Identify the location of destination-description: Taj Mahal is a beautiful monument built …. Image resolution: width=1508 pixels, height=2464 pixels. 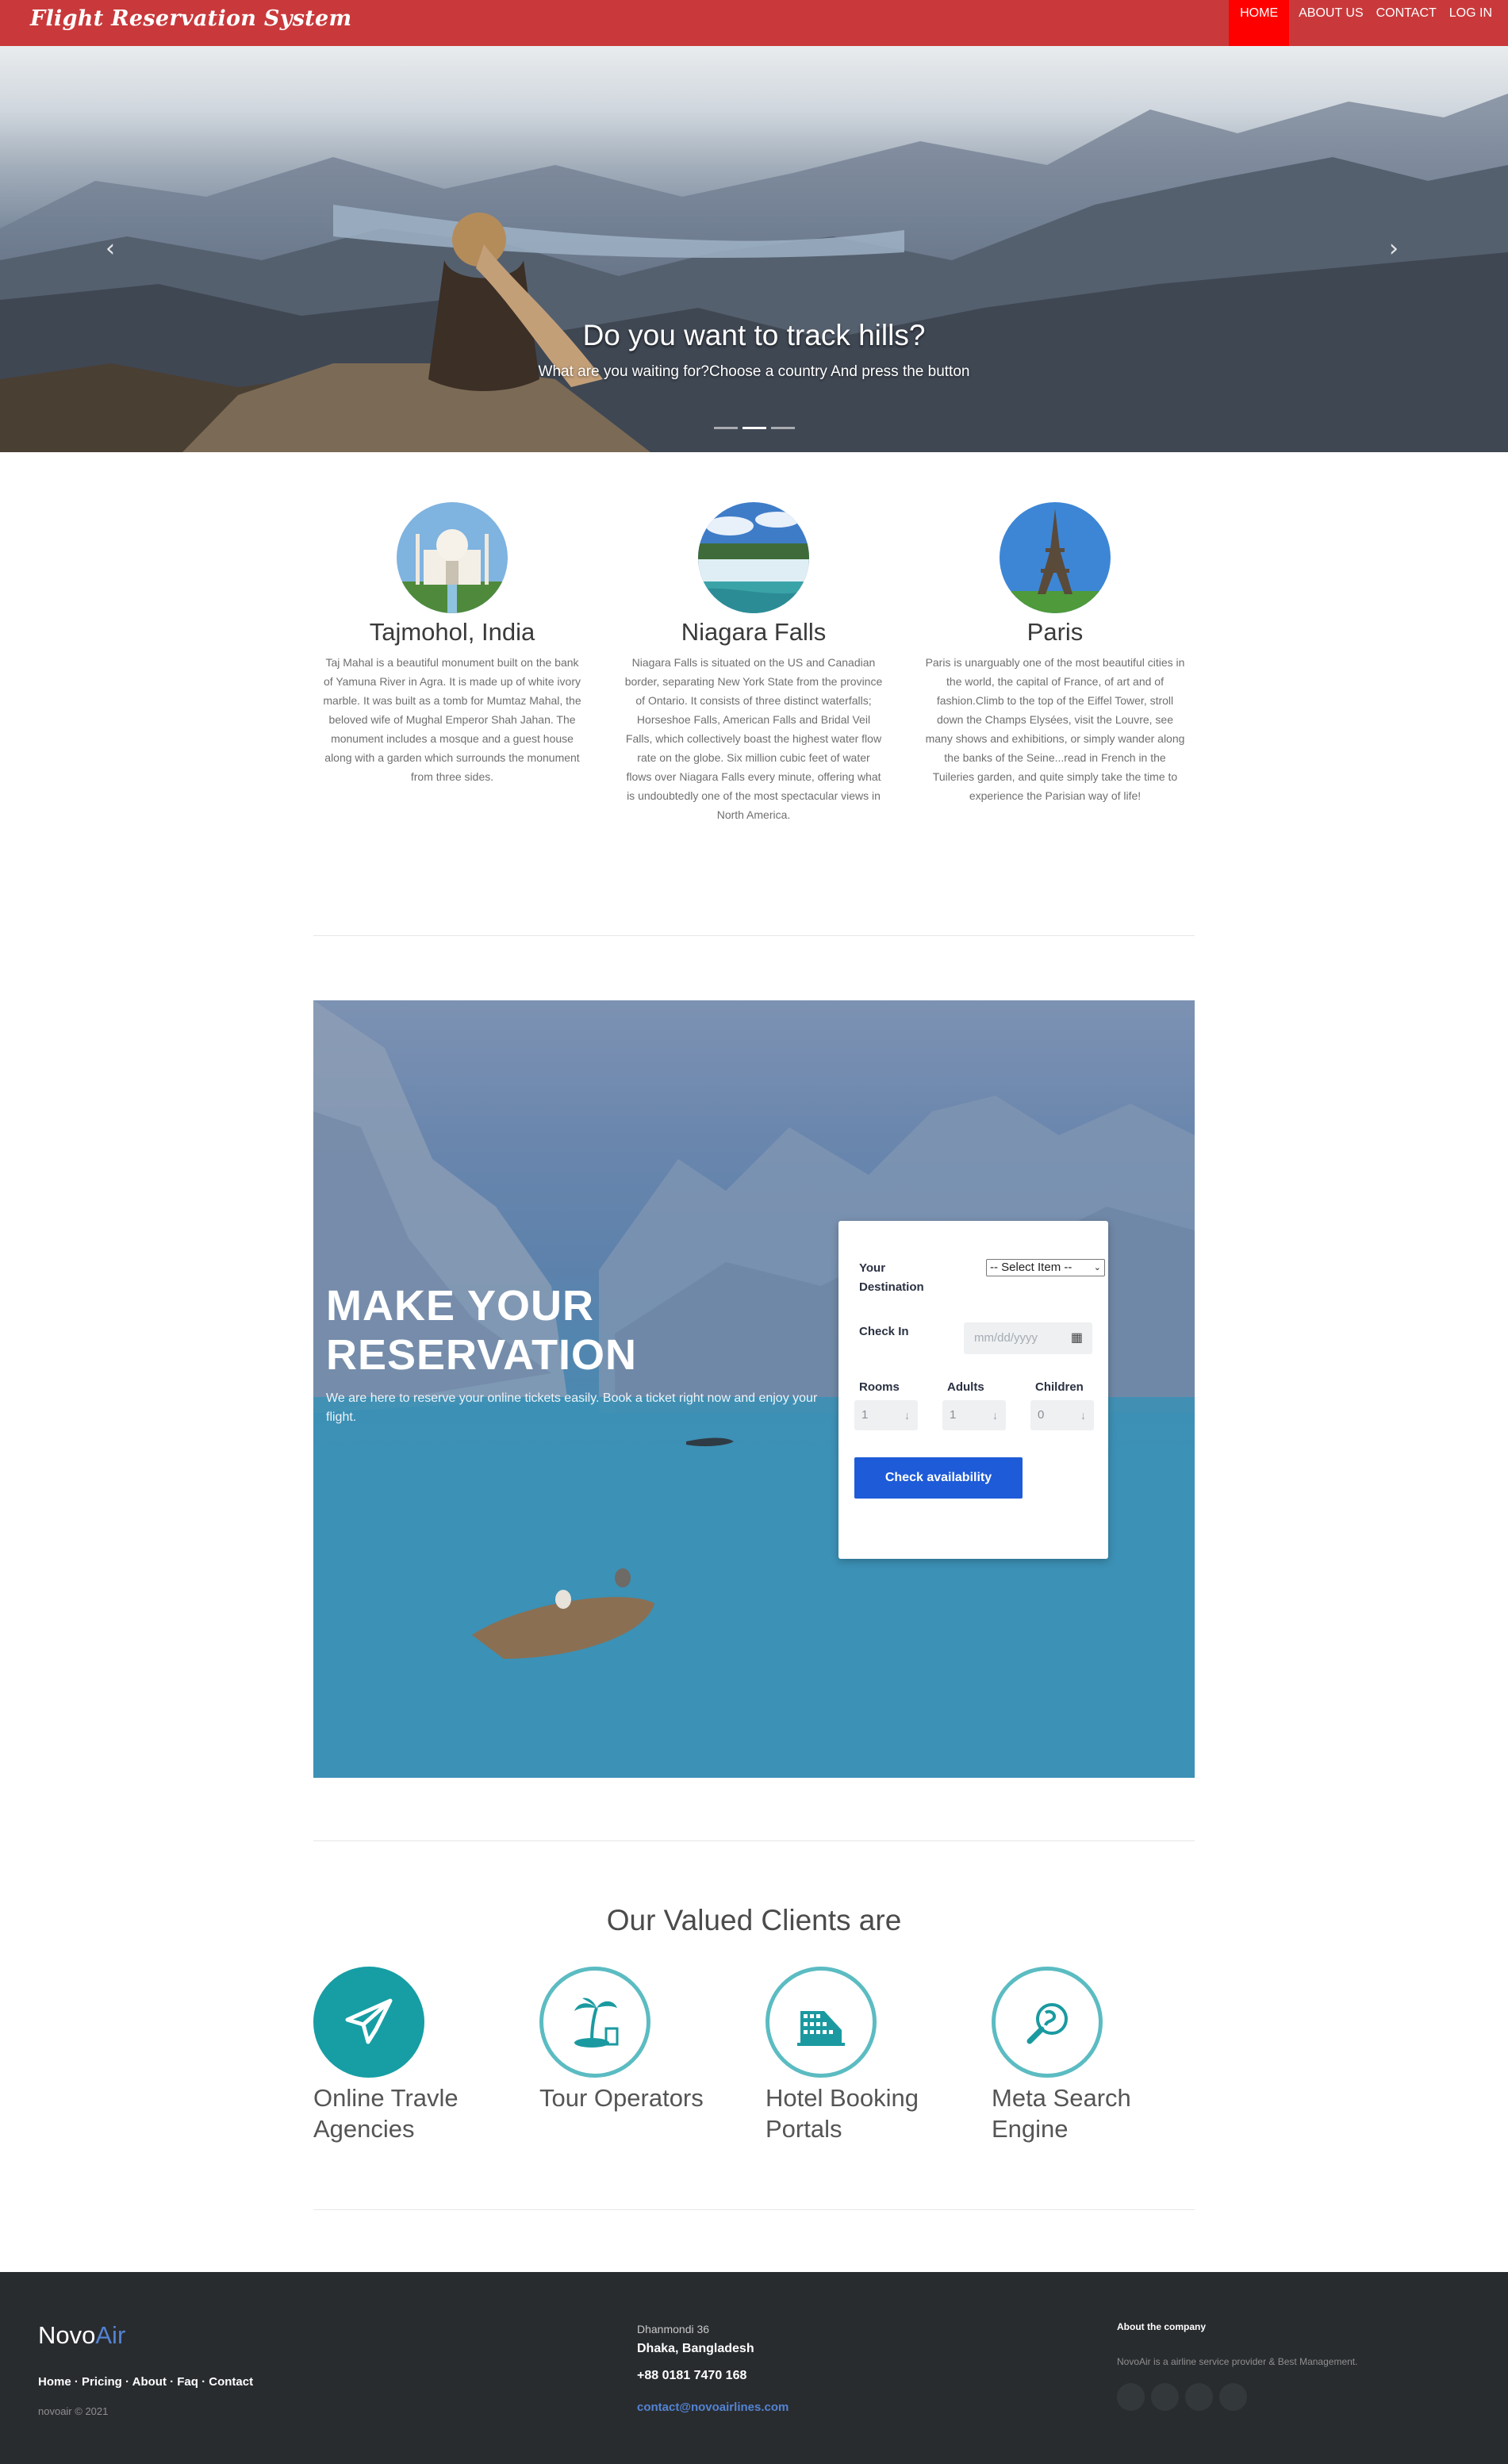
(452, 719).